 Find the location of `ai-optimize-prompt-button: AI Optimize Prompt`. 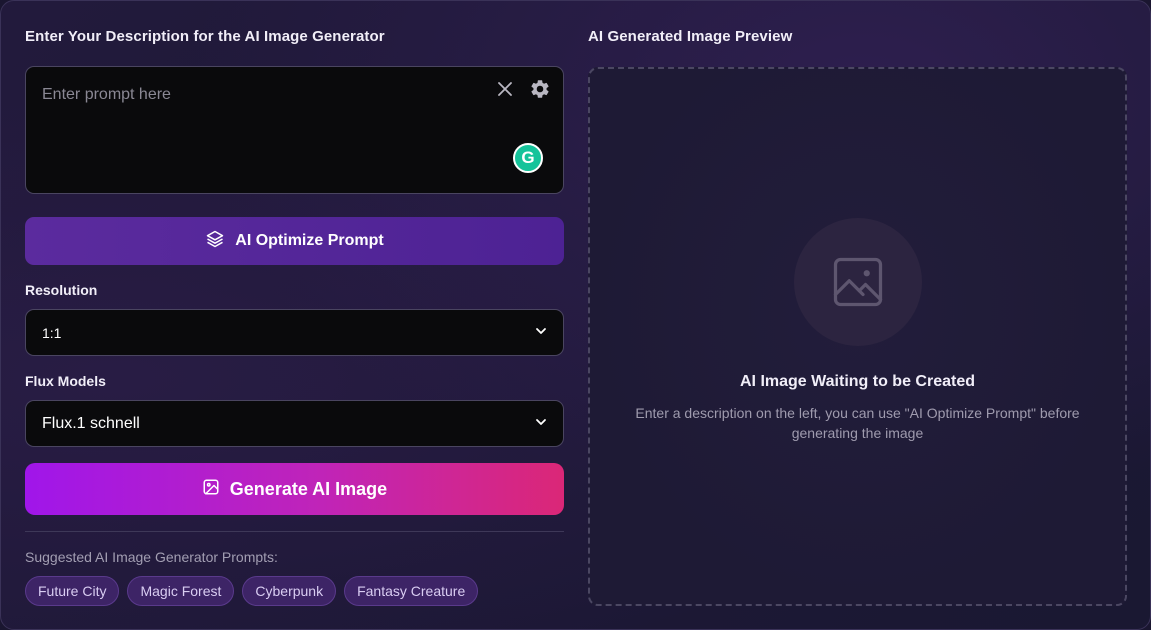

ai-optimize-prompt-button: AI Optimize Prompt is located at coordinates (294, 241).